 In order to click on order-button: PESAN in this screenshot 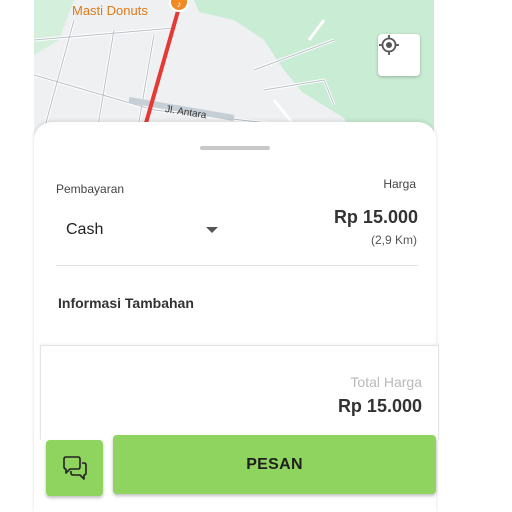, I will do `click(274, 464)`.